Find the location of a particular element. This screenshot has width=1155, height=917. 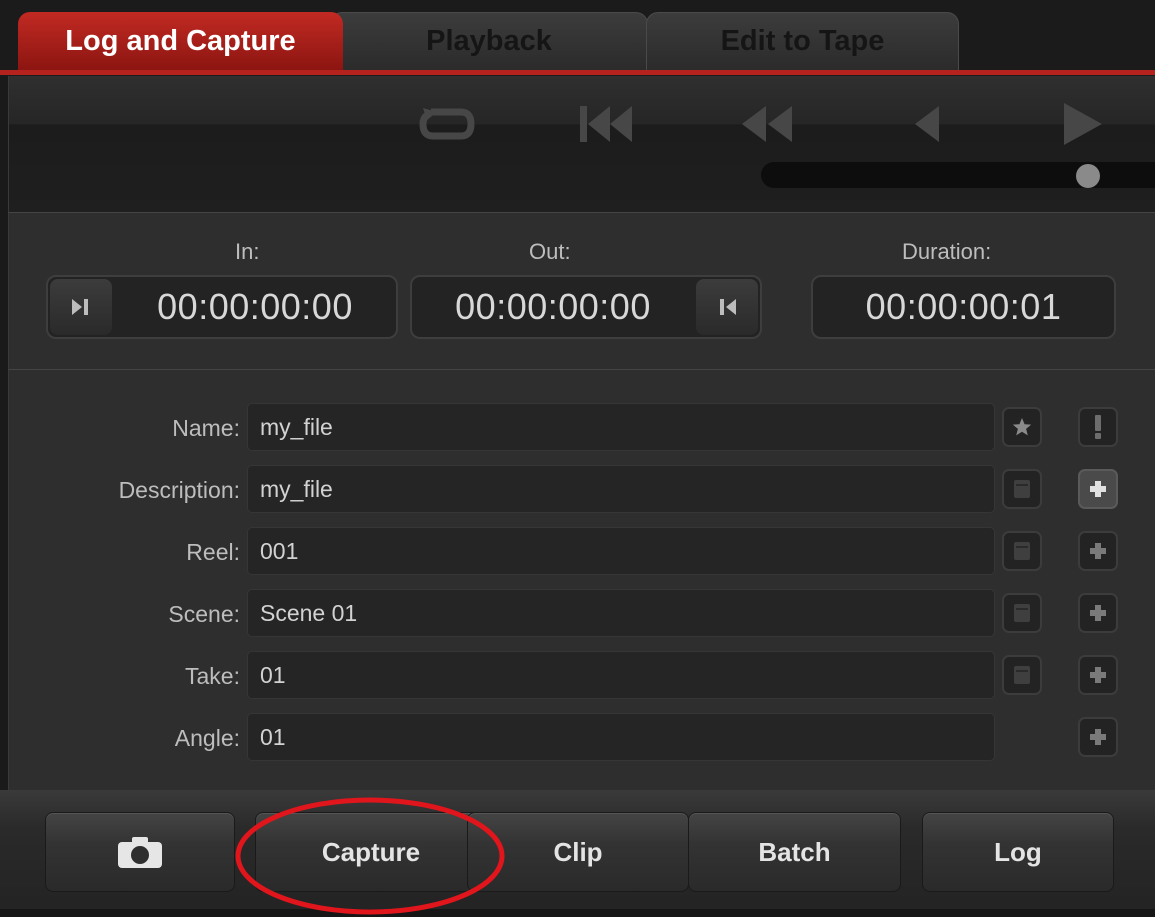

take-add-button is located at coordinates (1098, 675).